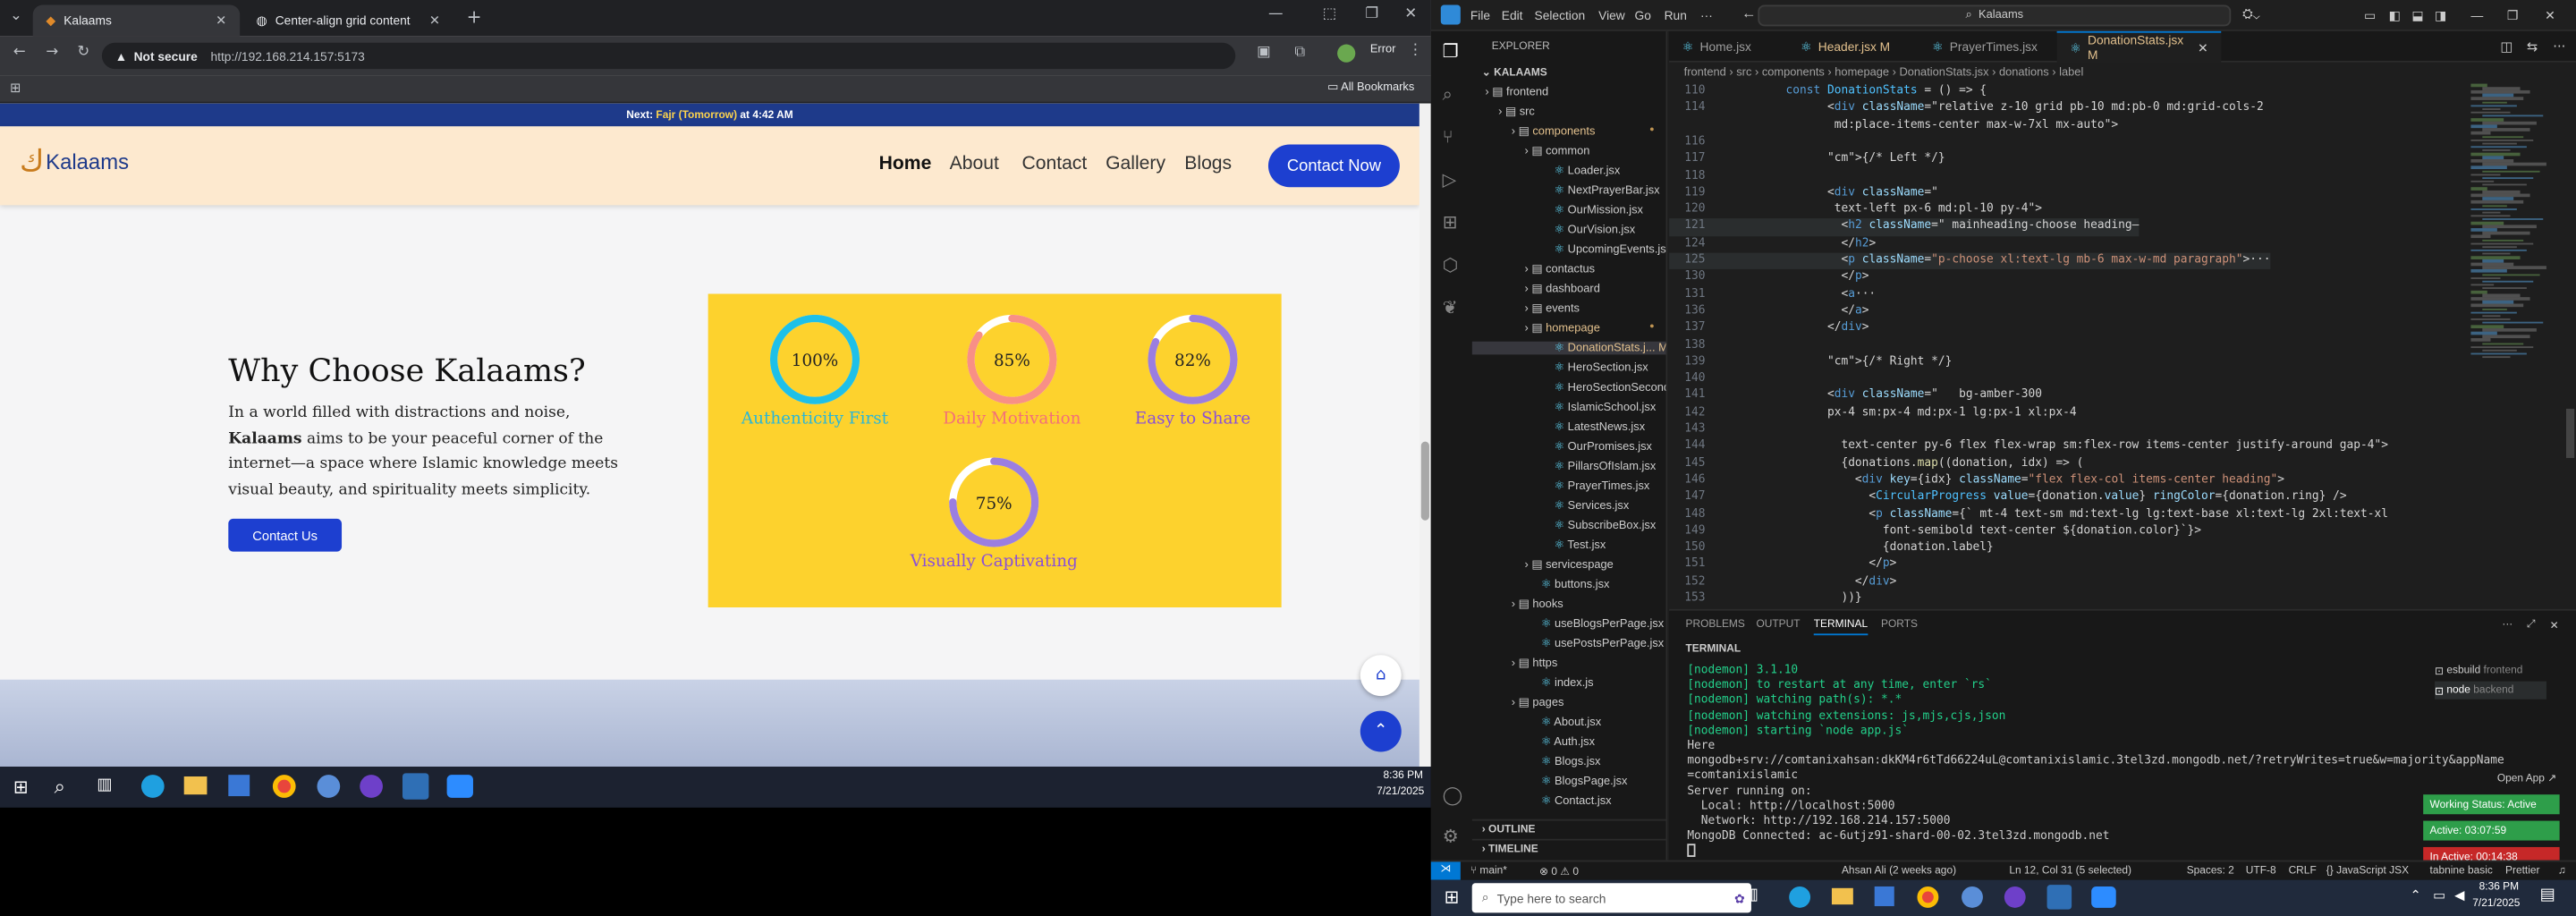  Describe the element at coordinates (1569, 722) in the screenshot. I see `tree-file: ⚛ About.jsx` at that location.